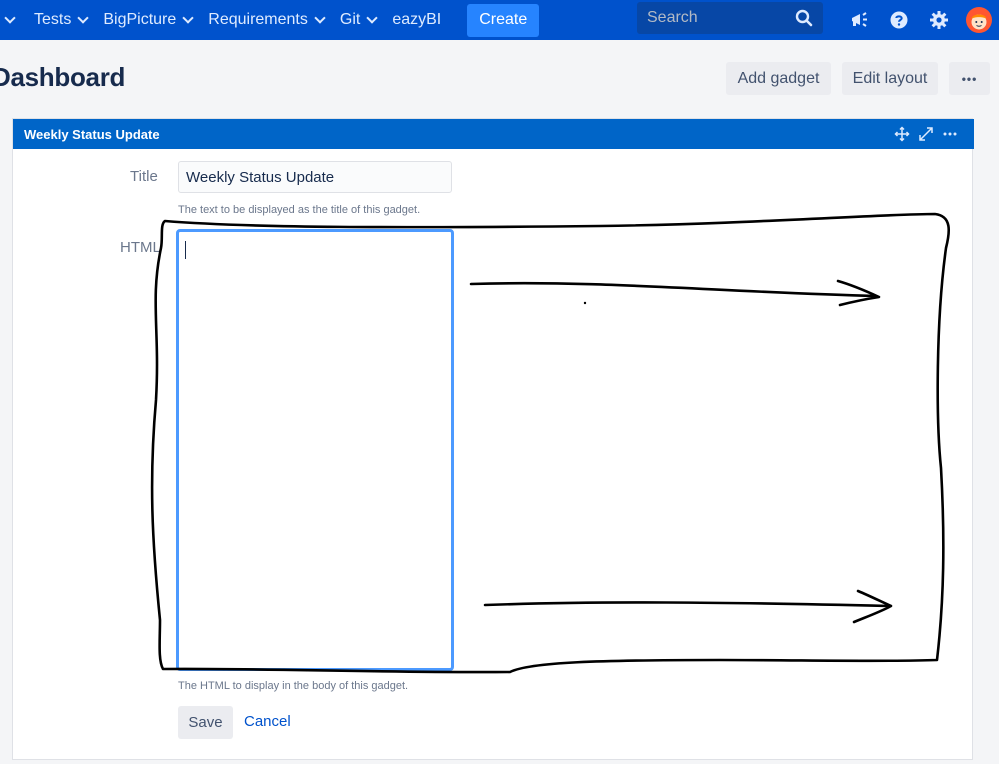  I want to click on title-input: Weekly Status Update, so click(315, 177).